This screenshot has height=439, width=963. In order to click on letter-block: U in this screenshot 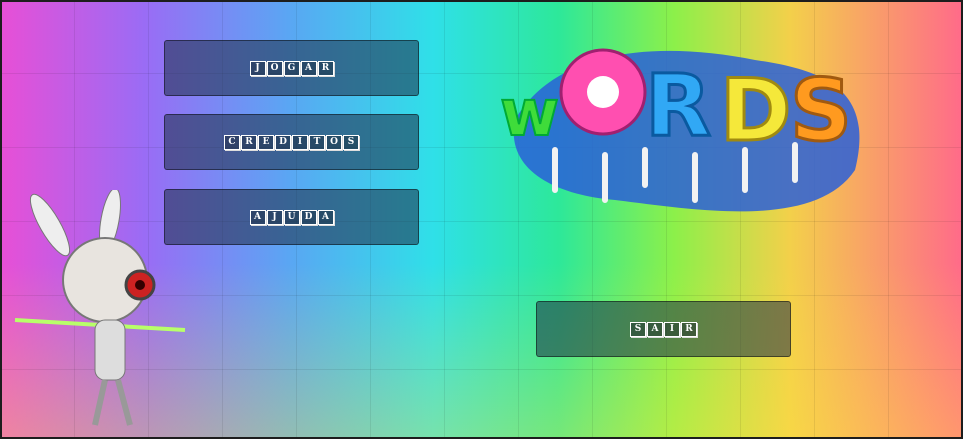, I will do `click(291, 217)`.